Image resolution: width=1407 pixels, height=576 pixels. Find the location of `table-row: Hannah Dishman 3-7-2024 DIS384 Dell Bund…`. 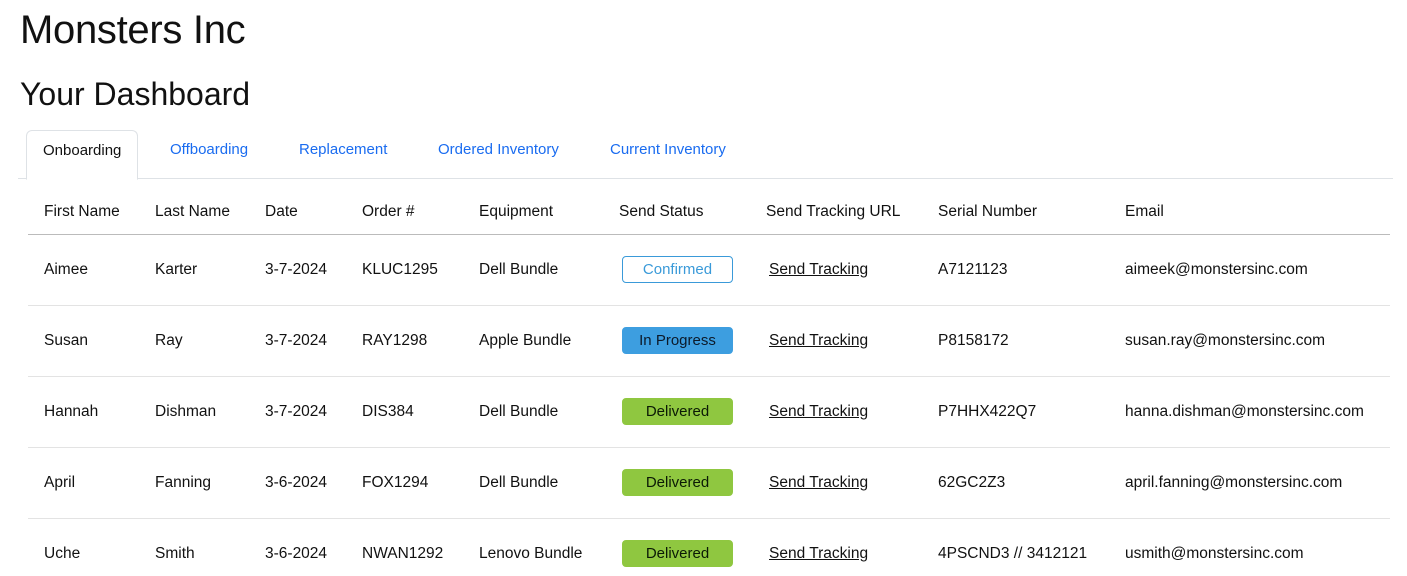

table-row: Hannah Dishman 3-7-2024 DIS384 Dell Bund… is located at coordinates (709, 412).